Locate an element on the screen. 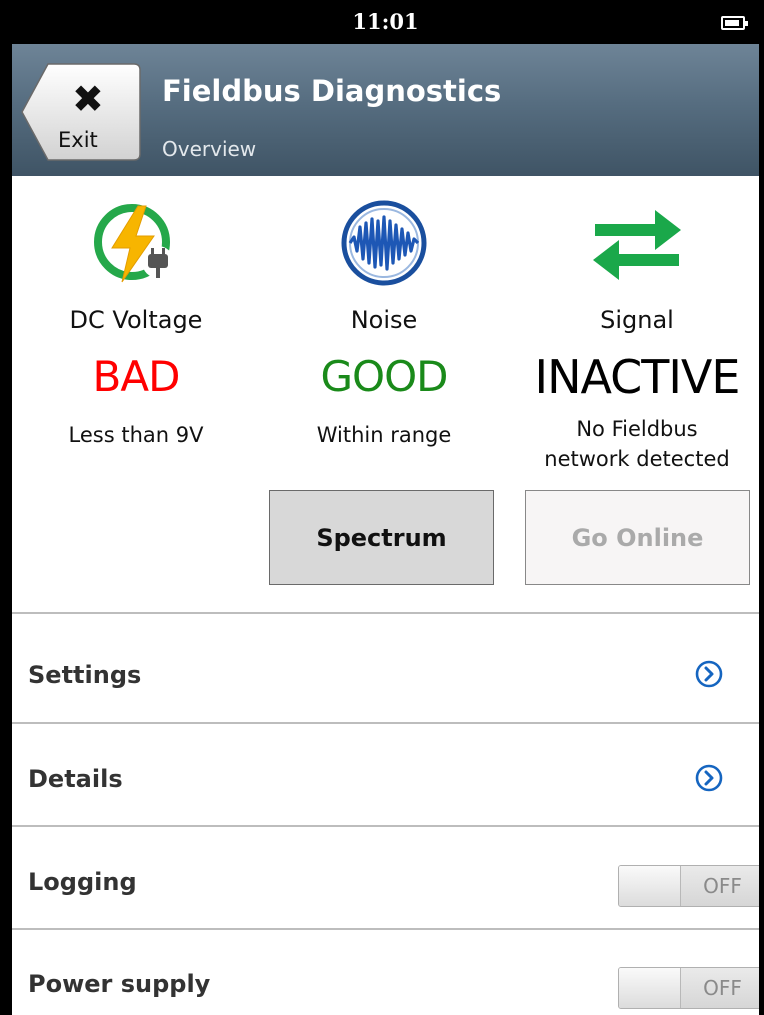  waveform-icon is located at coordinates (384, 243).